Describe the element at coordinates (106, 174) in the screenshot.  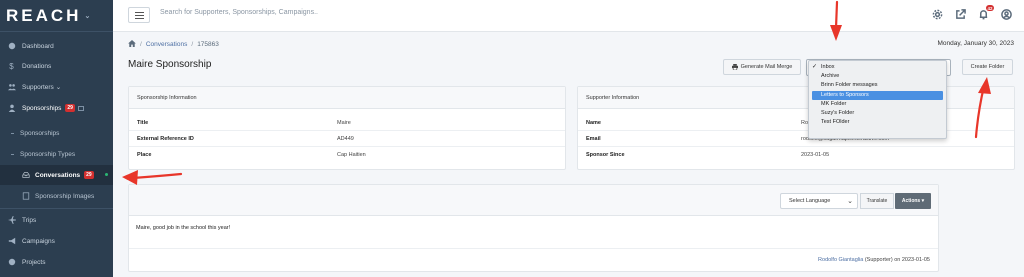
I see `active-dot` at that location.